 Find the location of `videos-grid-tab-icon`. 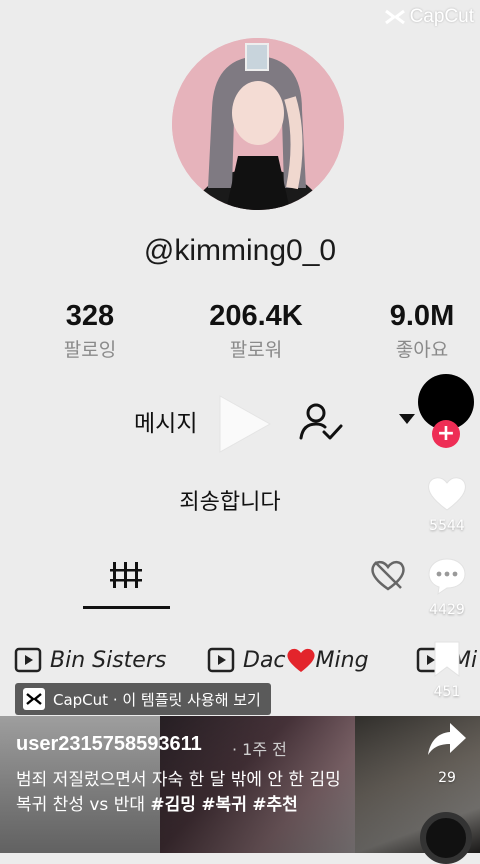

videos-grid-tab-icon is located at coordinates (126, 575).